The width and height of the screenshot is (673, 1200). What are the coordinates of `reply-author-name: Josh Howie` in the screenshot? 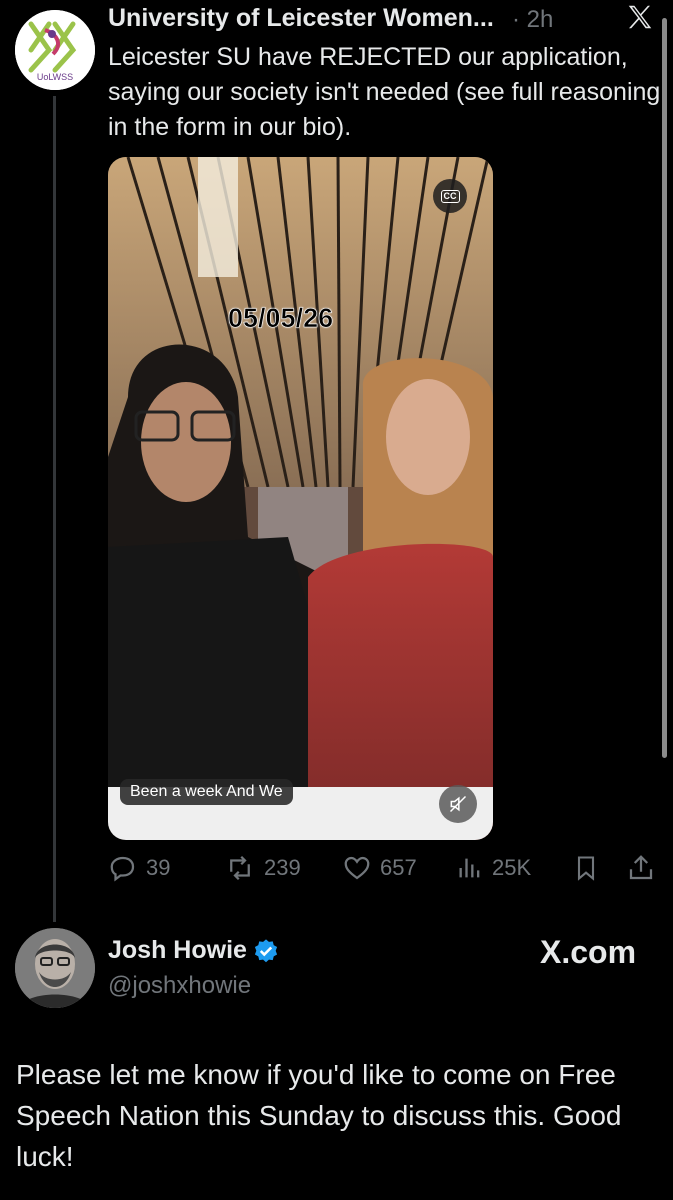 It's located at (177, 950).